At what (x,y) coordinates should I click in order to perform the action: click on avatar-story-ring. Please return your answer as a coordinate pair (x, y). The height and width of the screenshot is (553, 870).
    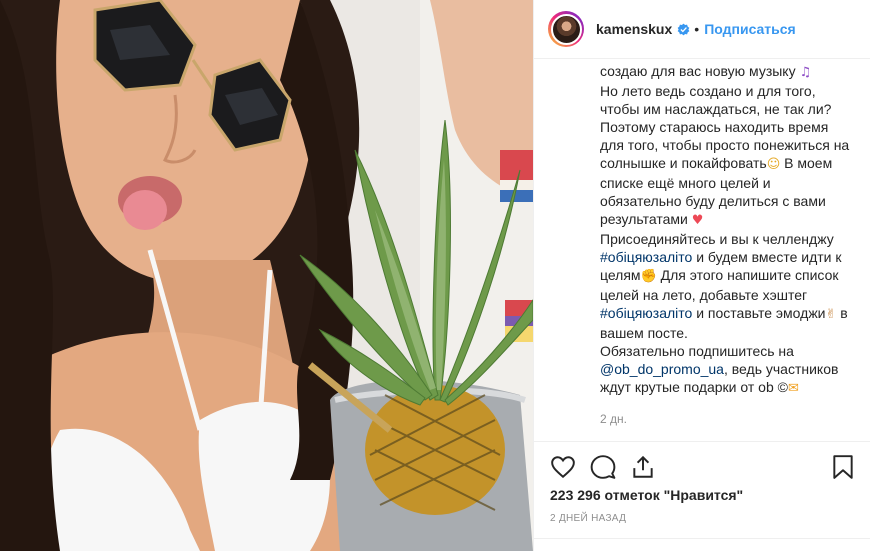
    Looking at the image, I should click on (566, 29).